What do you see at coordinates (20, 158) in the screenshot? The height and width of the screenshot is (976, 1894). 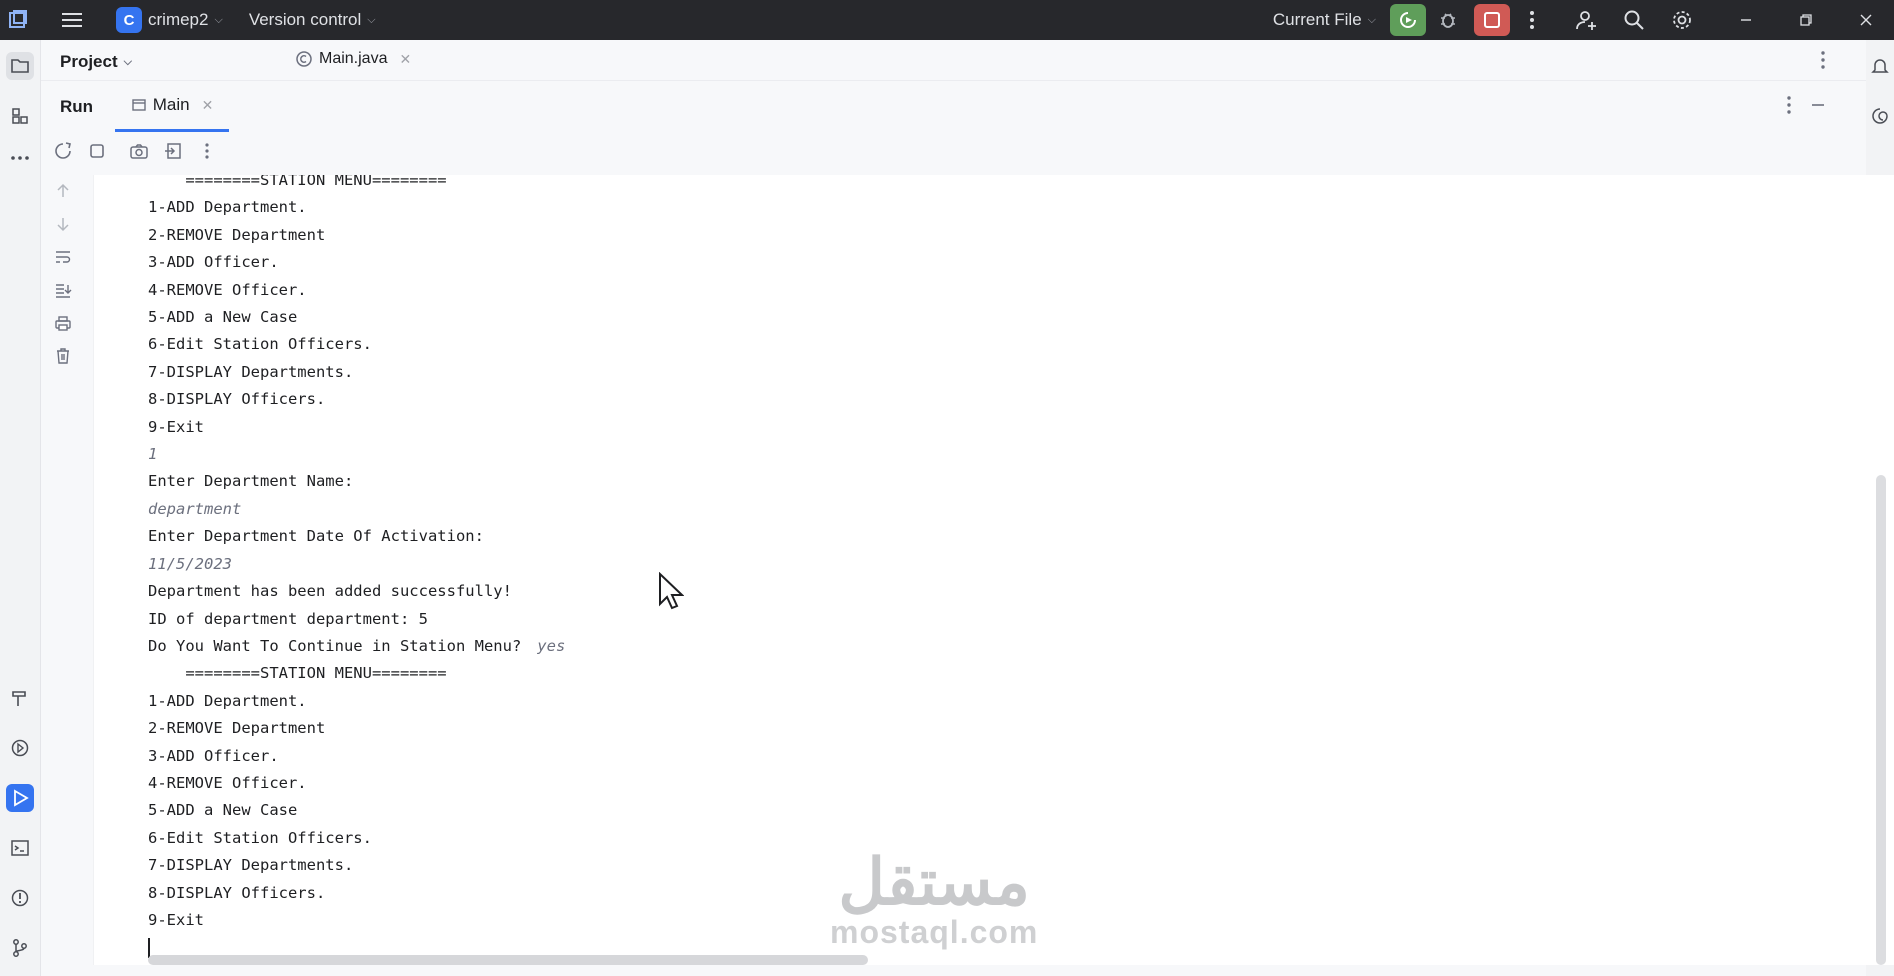 I see `more-tools-icon` at bounding box center [20, 158].